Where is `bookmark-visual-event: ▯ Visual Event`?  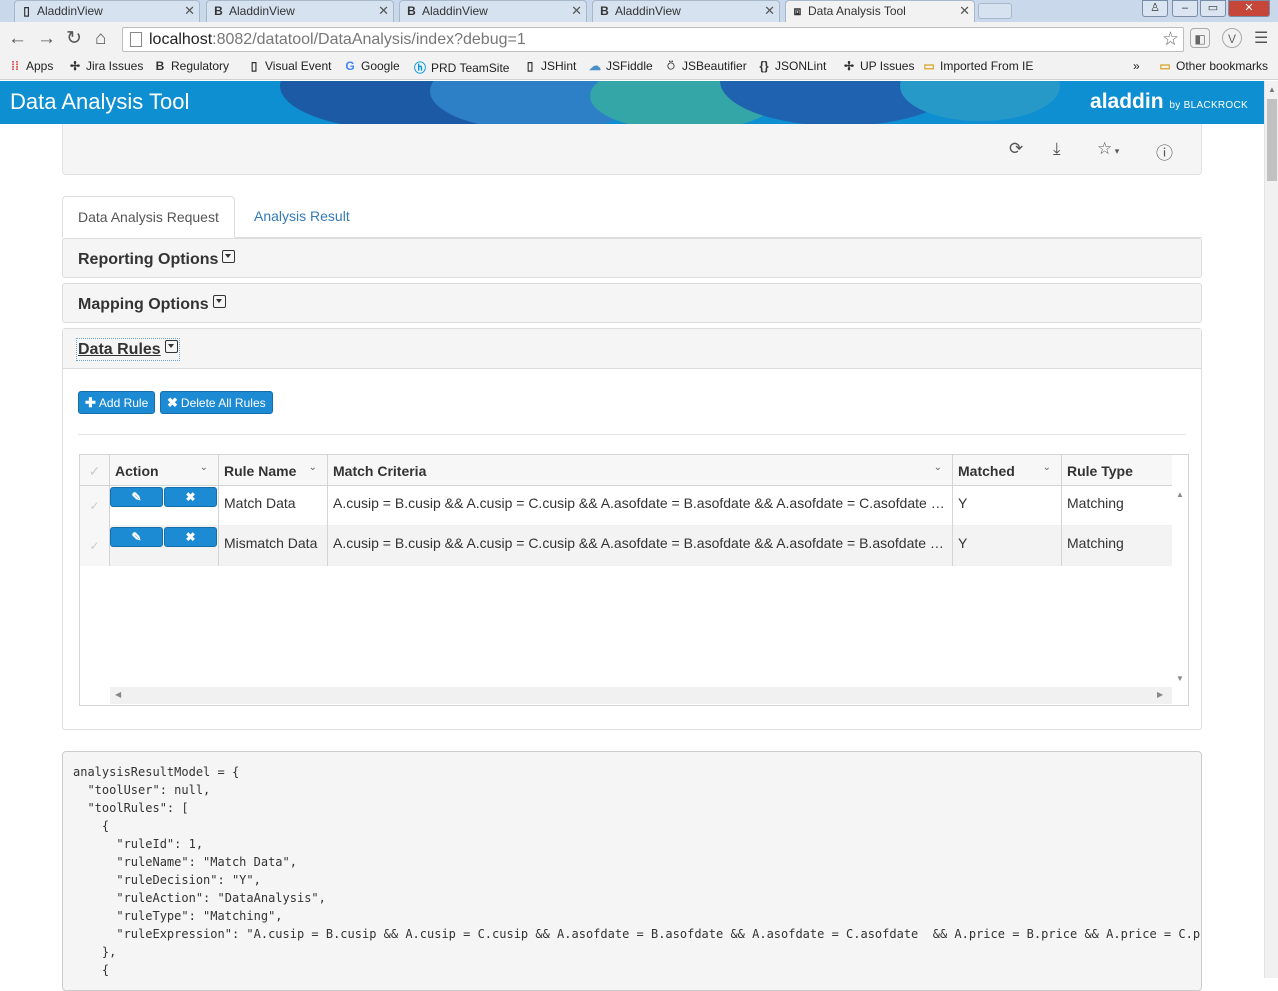 bookmark-visual-event: ▯ Visual Event is located at coordinates (289, 66).